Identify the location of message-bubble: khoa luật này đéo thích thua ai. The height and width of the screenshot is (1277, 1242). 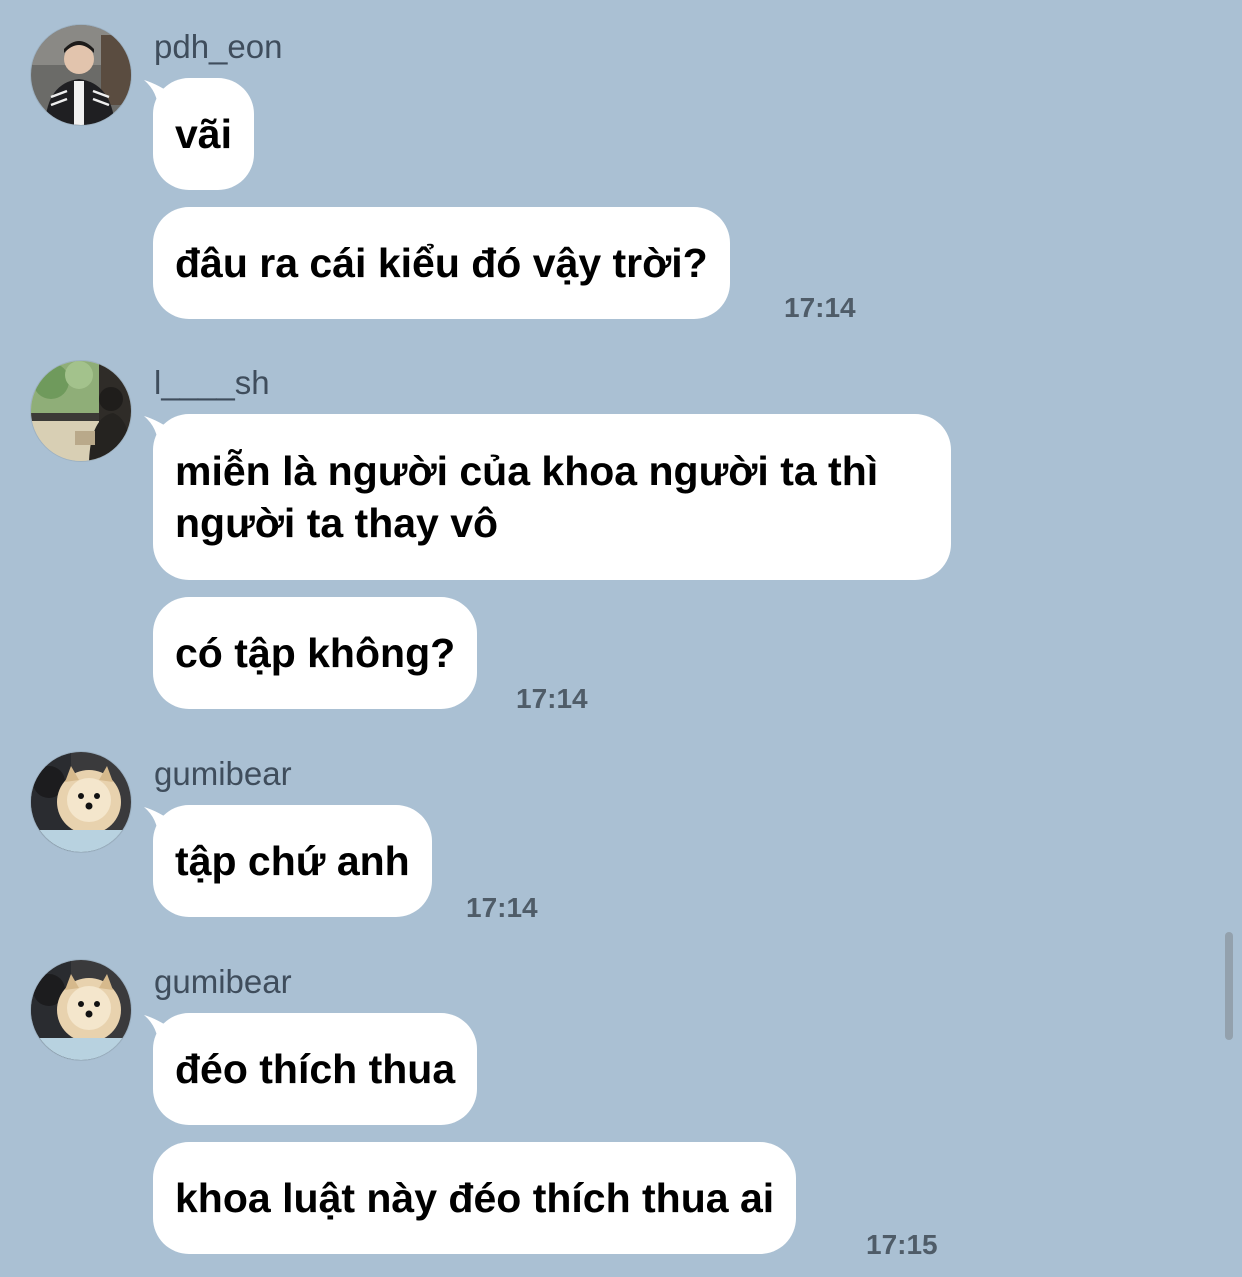
(475, 1198).